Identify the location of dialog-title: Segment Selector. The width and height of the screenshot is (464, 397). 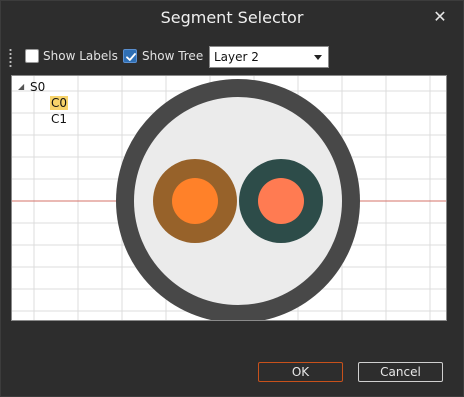
(232, 17).